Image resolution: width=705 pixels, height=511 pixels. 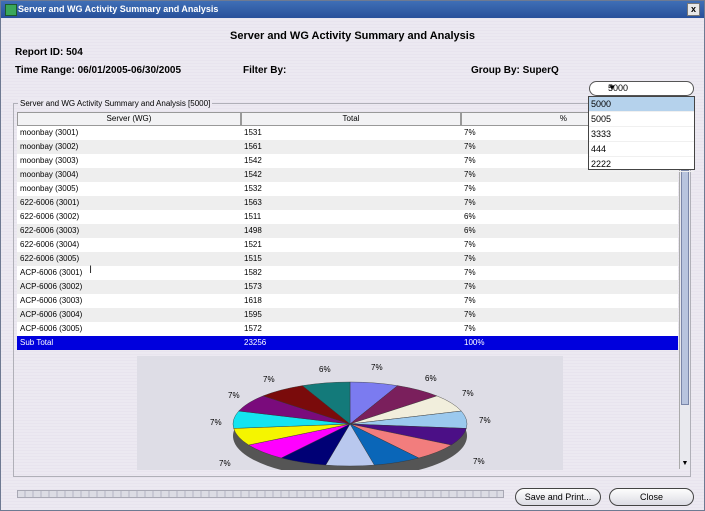 What do you see at coordinates (253, 286) in the screenshot?
I see `cell-total: 1573` at bounding box center [253, 286].